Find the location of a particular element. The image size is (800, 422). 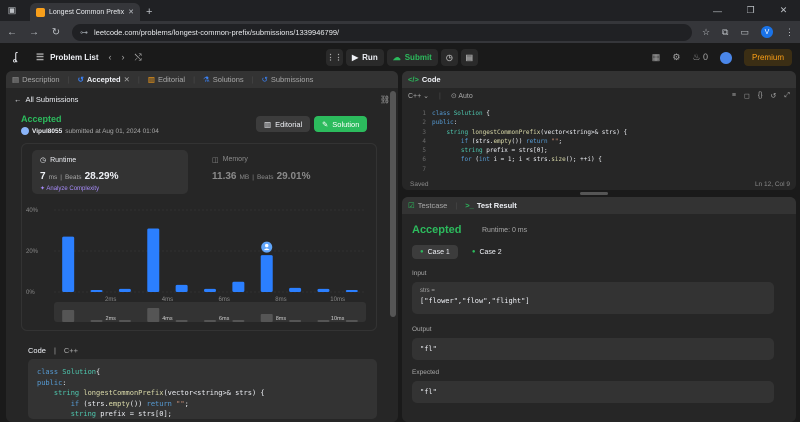

play-icon: ▶ is located at coordinates (355, 57).